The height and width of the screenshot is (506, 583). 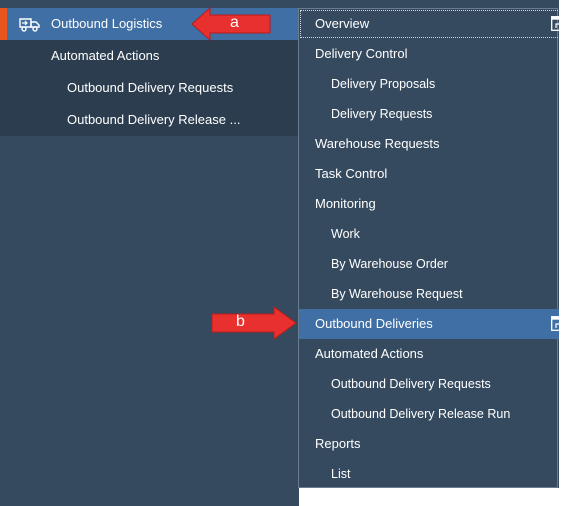 I want to click on callout-arrow-a: a, so click(x=231, y=24).